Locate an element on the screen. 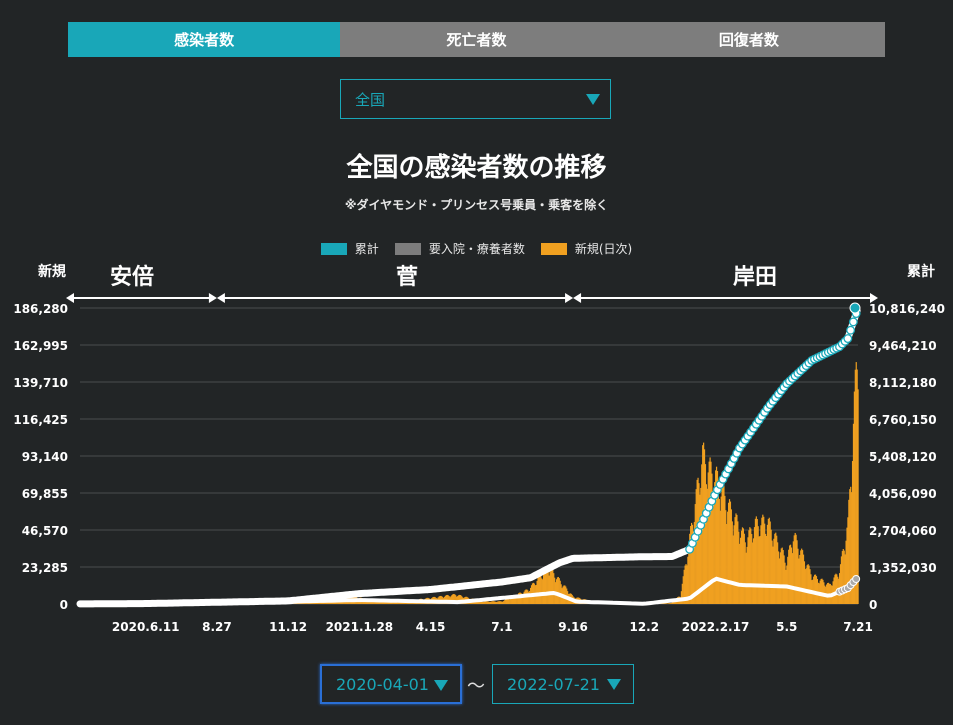 This screenshot has height=725, width=953. x-tick-label: 7.21 is located at coordinates (858, 627).